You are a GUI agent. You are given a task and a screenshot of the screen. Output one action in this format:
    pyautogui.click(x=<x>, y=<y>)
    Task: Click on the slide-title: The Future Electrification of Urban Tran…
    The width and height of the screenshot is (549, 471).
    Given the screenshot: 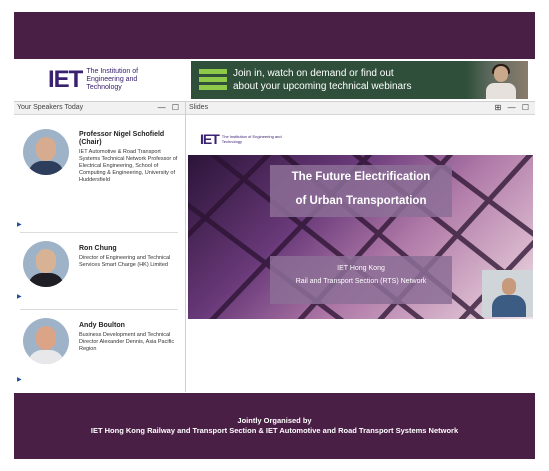 What is the action you would take?
    pyautogui.click(x=361, y=191)
    